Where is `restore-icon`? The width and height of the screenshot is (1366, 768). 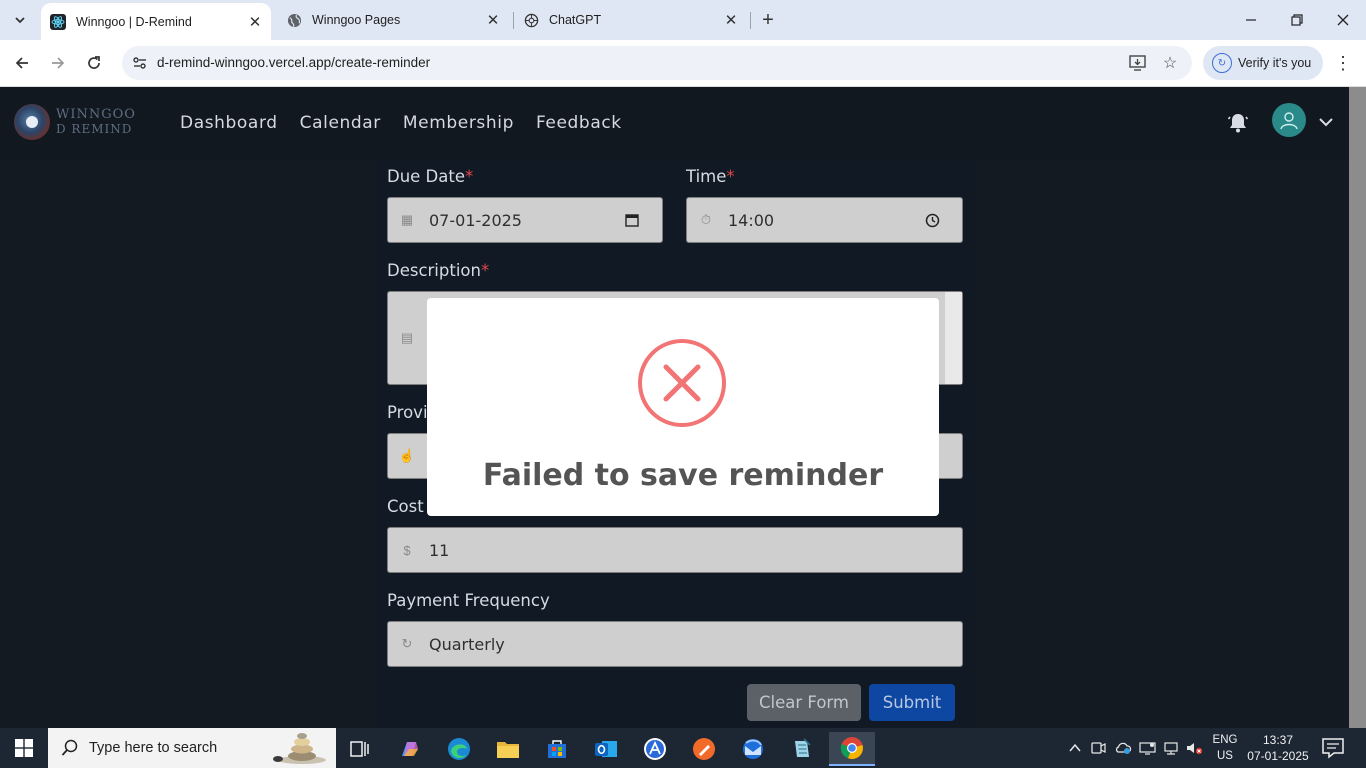
restore-icon is located at coordinates (1297, 20).